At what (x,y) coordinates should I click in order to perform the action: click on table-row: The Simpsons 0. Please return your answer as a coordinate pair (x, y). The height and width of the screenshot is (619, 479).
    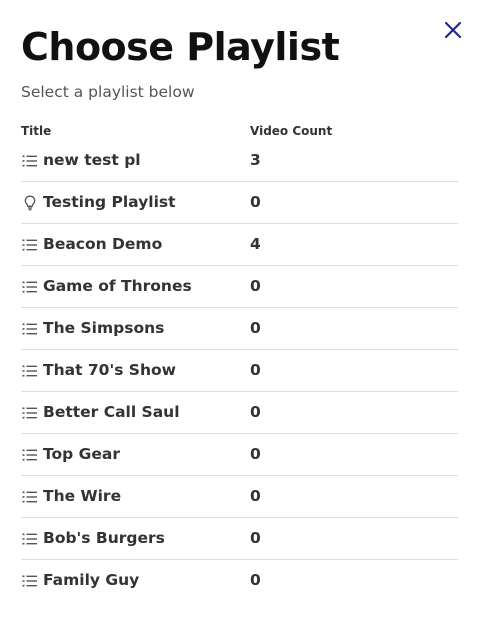
    Looking at the image, I should click on (239, 329).